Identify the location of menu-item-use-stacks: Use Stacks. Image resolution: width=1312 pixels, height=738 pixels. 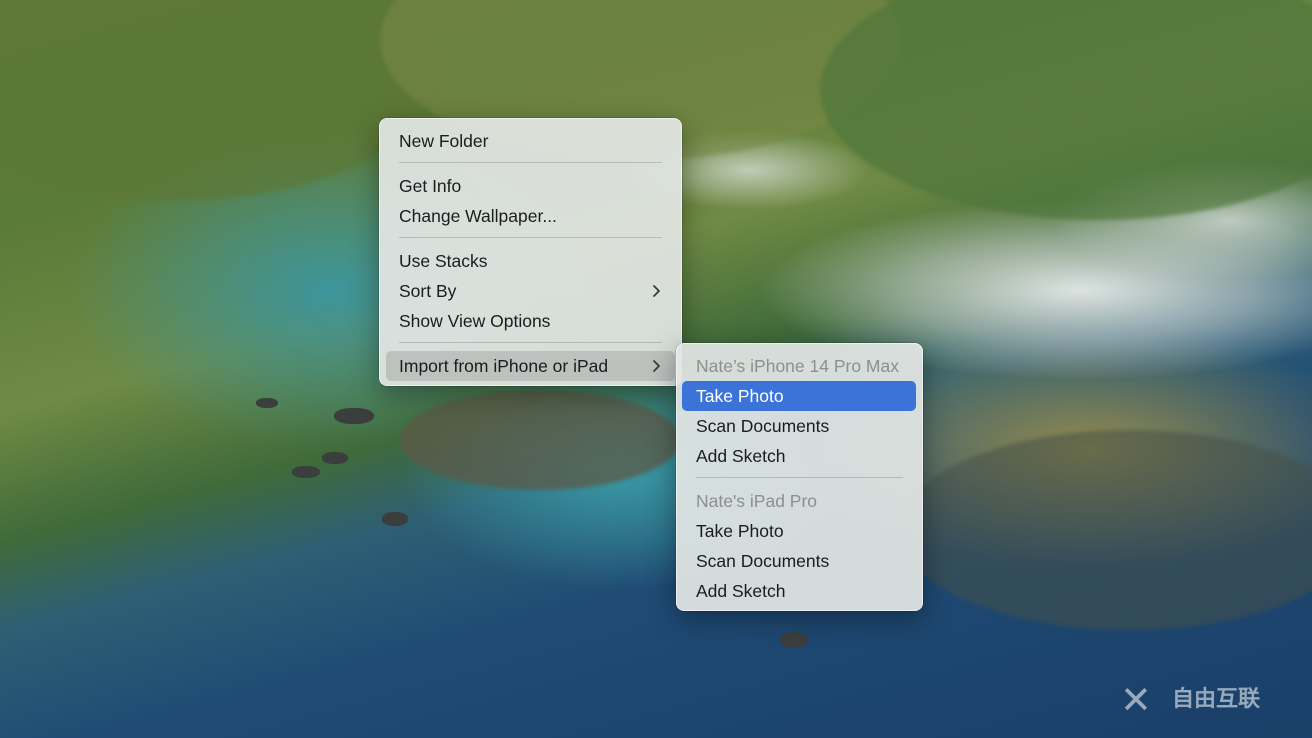
(530, 261).